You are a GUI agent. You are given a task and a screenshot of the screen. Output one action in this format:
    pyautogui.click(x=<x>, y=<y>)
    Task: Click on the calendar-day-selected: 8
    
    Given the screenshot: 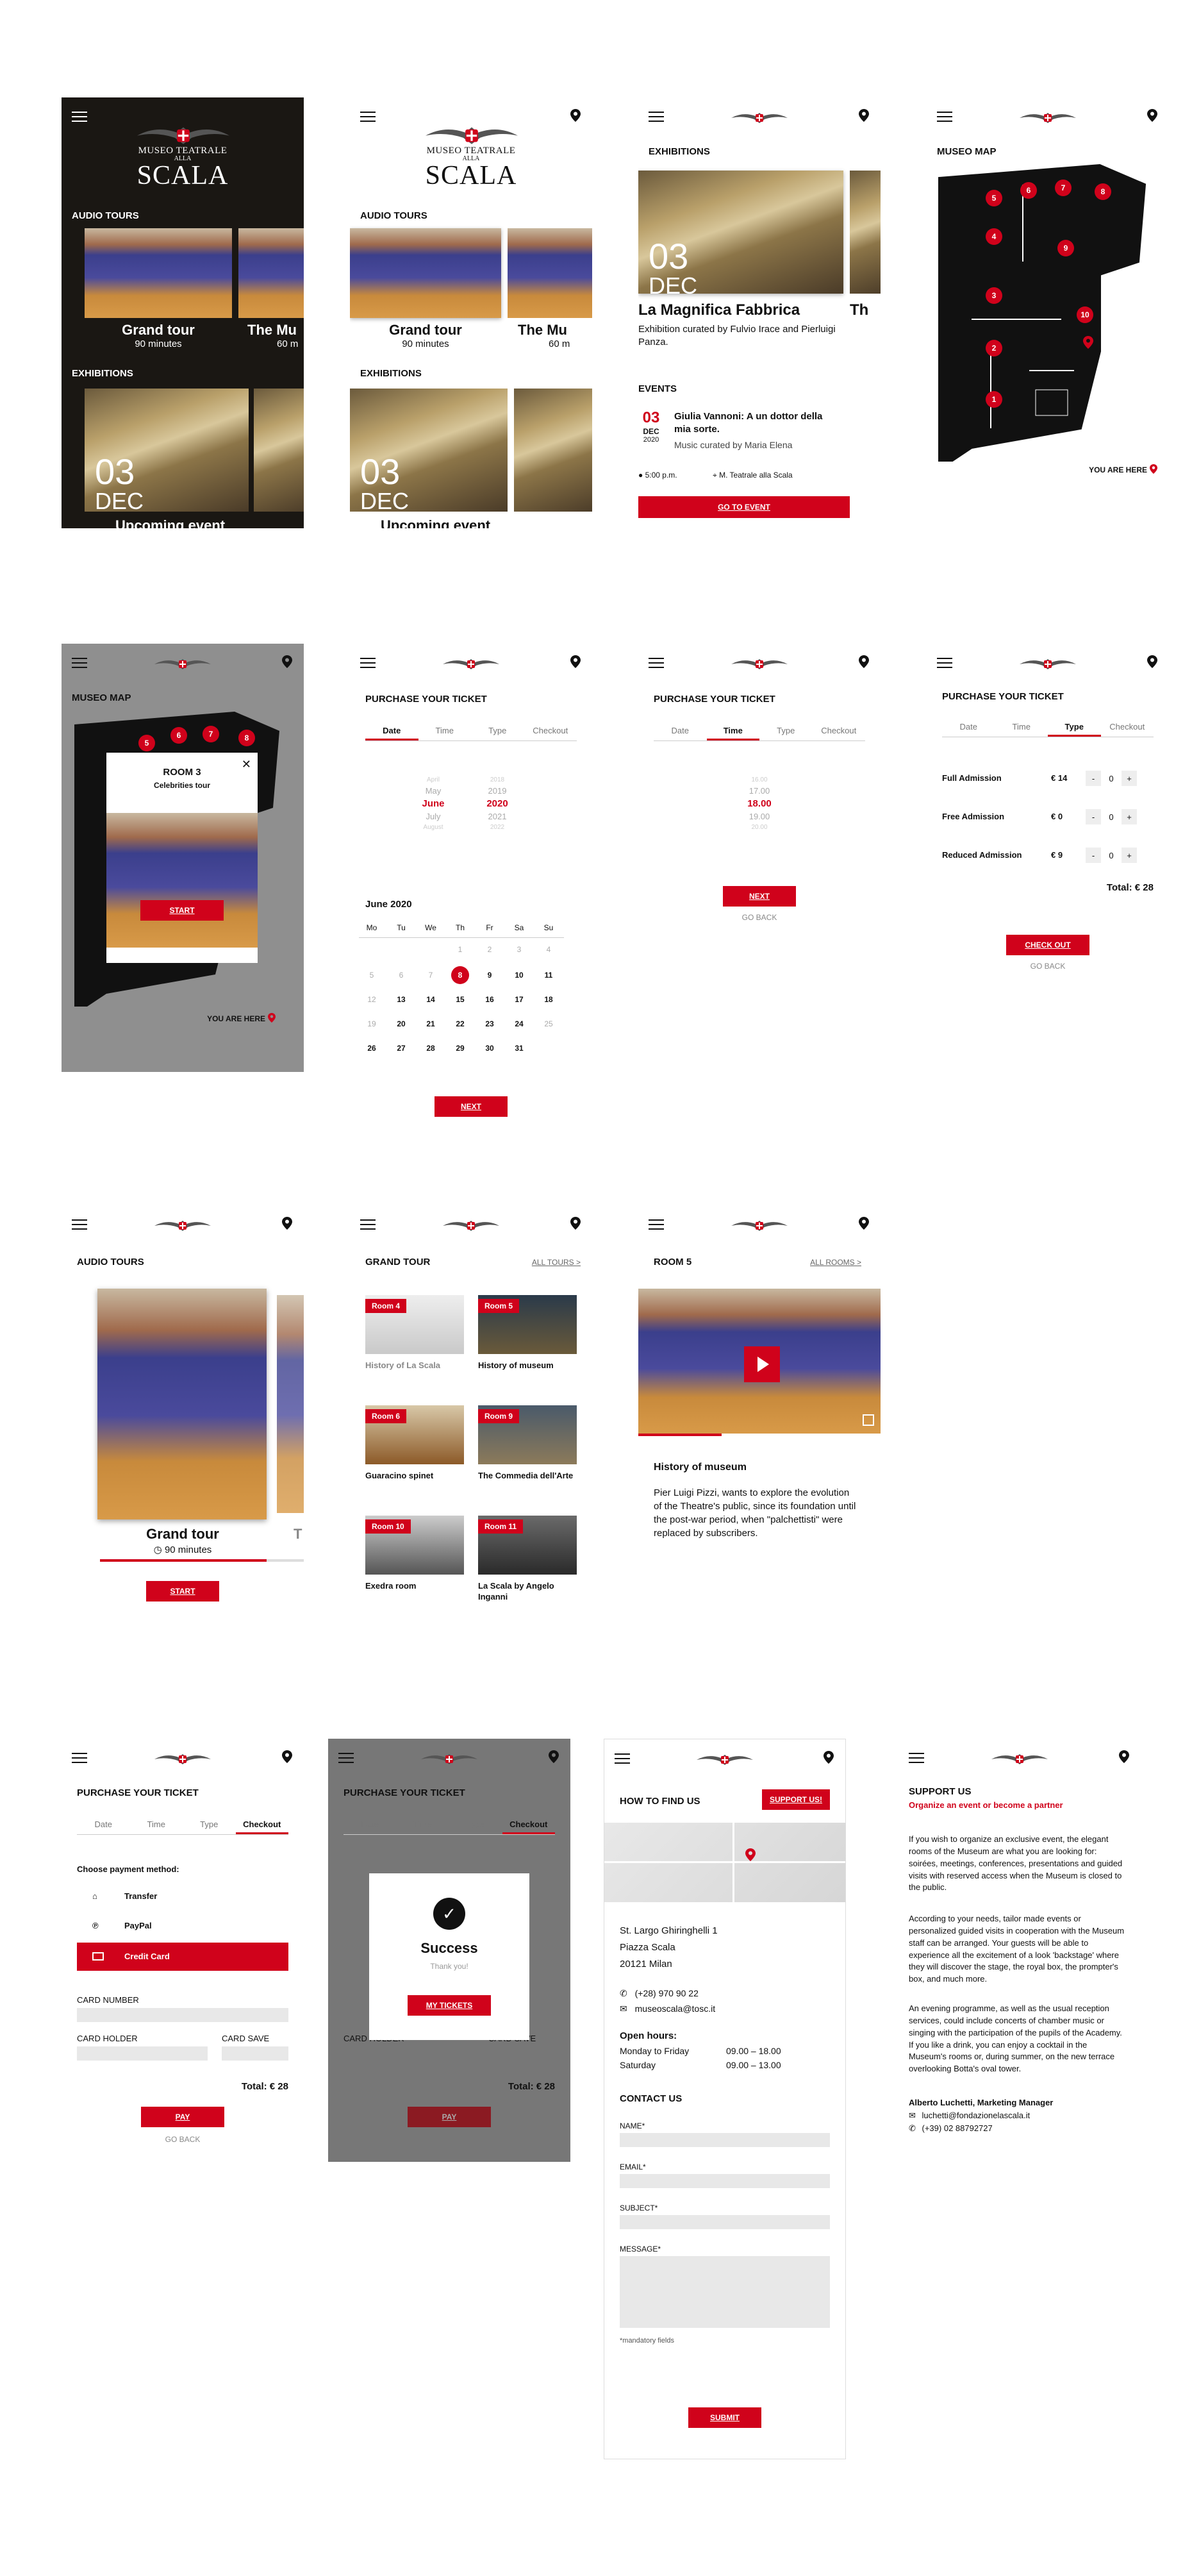 What is the action you would take?
    pyautogui.click(x=460, y=975)
    